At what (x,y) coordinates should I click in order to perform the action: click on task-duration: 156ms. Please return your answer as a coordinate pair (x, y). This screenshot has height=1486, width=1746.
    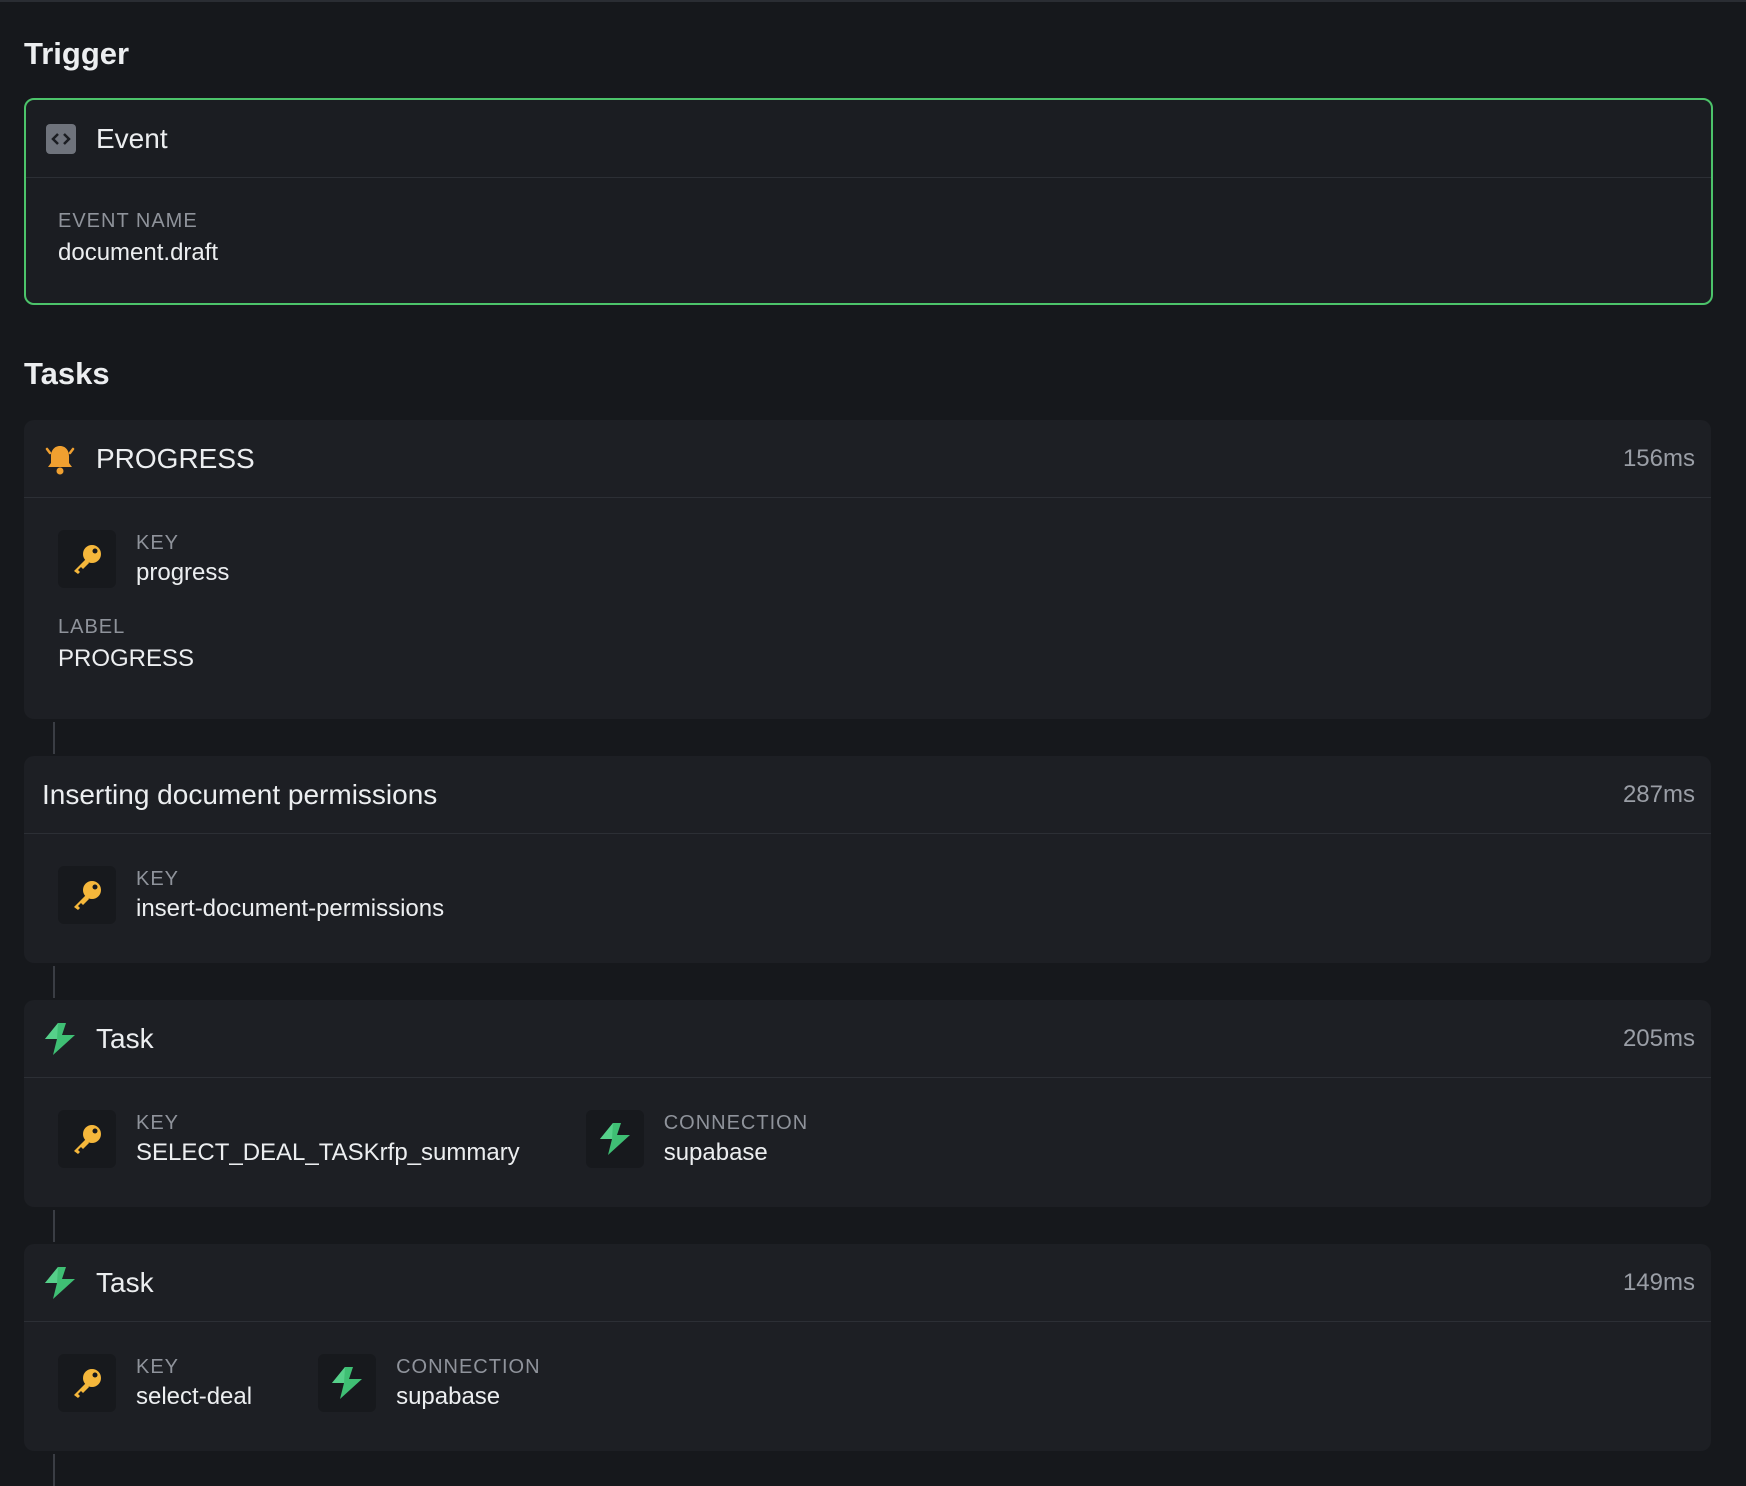
    Looking at the image, I should click on (1658, 458).